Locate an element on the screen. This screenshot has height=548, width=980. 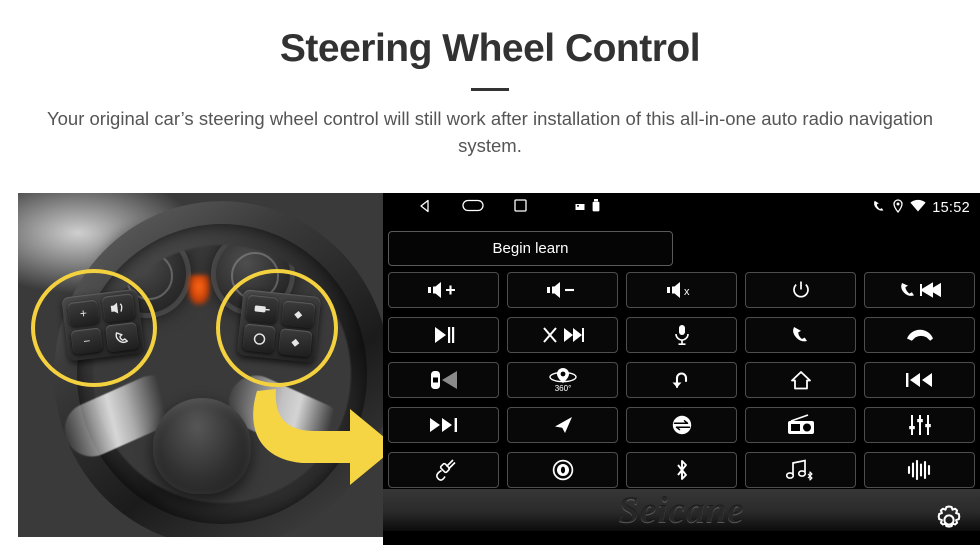
system-status-icons is located at coordinates (587, 208).